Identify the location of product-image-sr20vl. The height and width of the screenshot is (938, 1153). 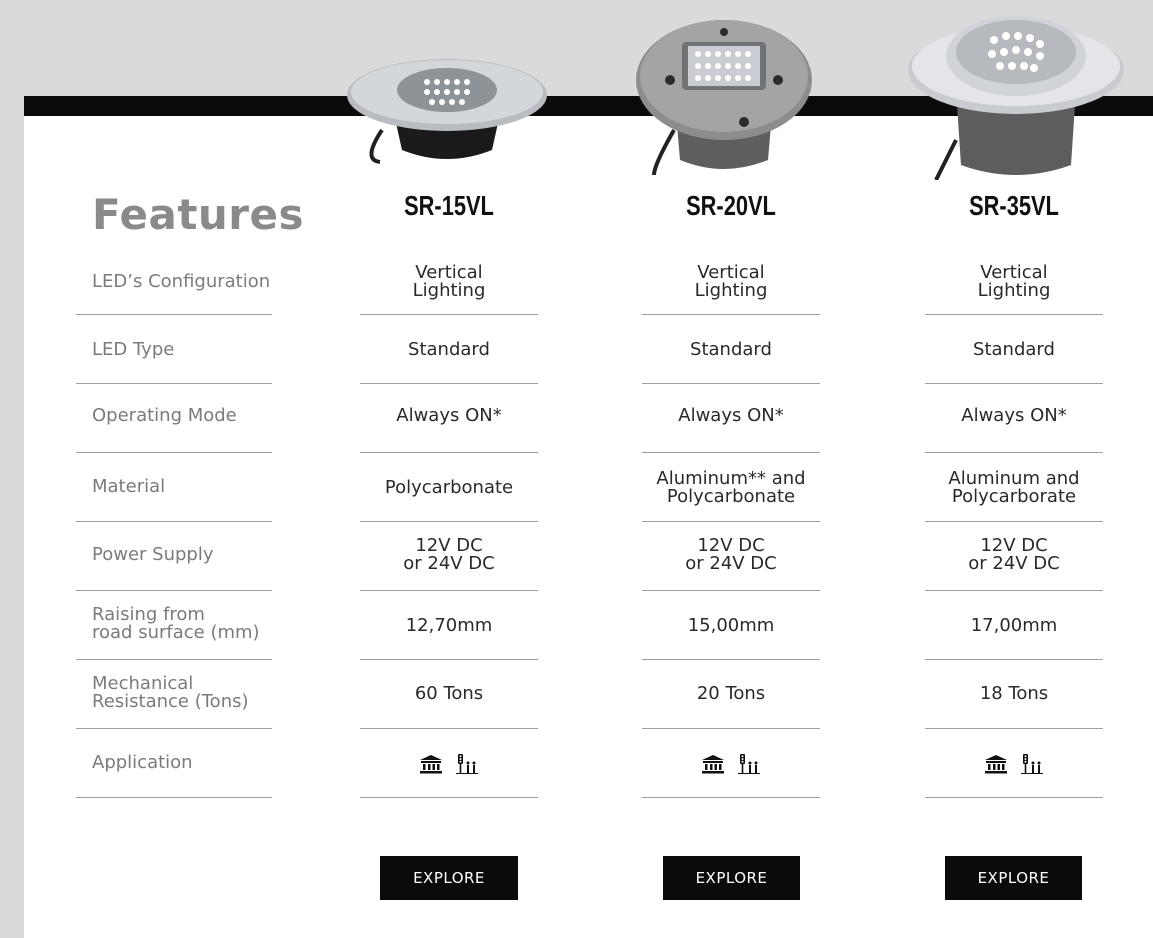
(724, 92).